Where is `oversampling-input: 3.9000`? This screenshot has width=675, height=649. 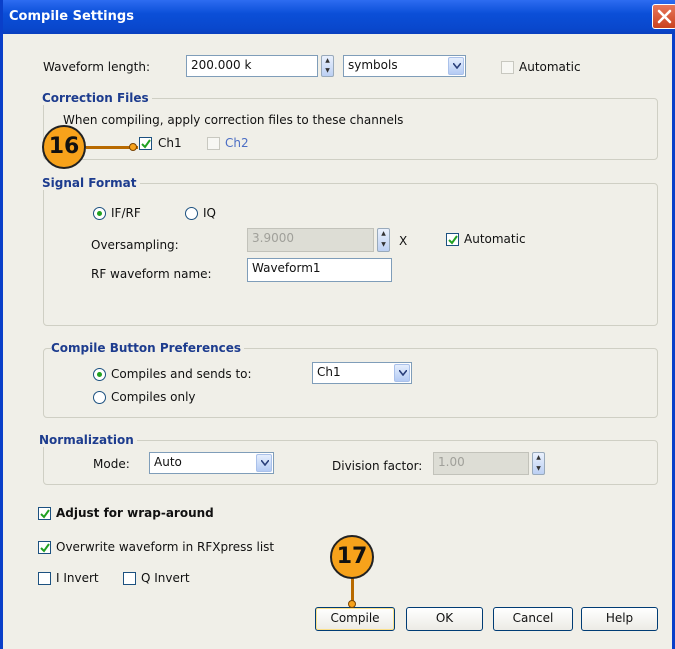 oversampling-input: 3.9000 is located at coordinates (310, 240).